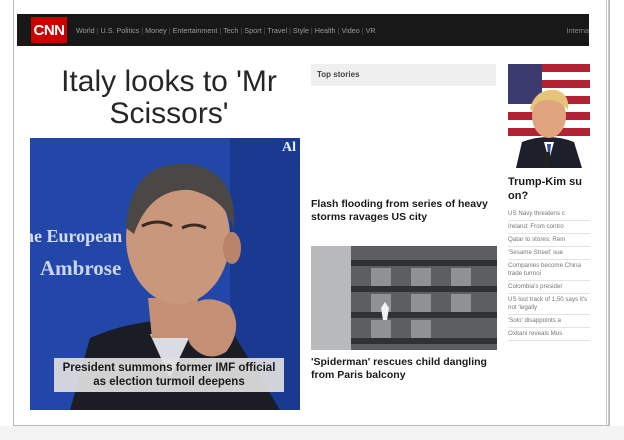 This screenshot has width=624, height=440. I want to click on nav-link-health: Health, so click(325, 30).